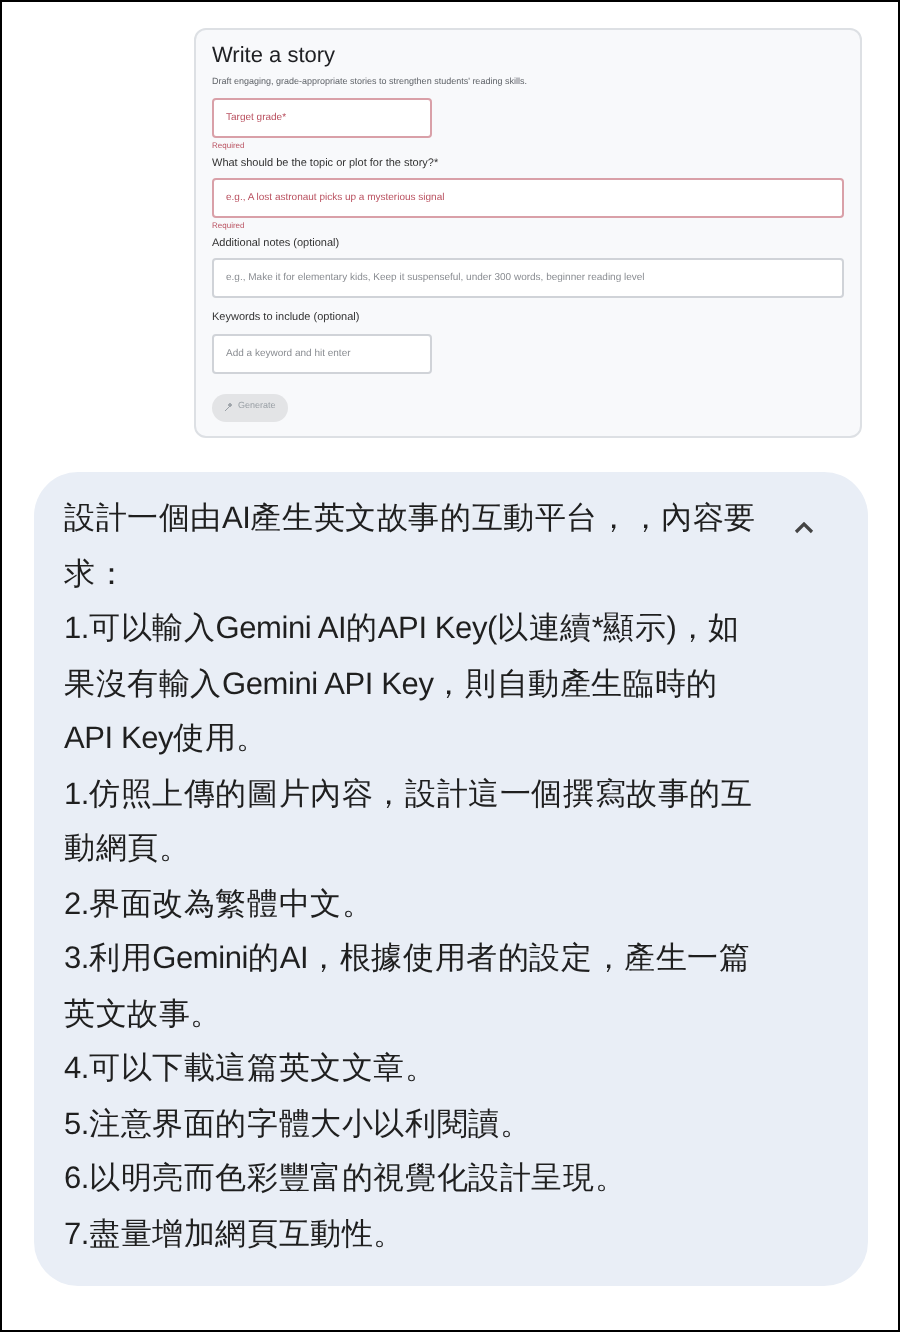  What do you see at coordinates (236, 1235) in the screenshot?
I see `message-text: 7.盡量增加網頁互動性。` at bounding box center [236, 1235].